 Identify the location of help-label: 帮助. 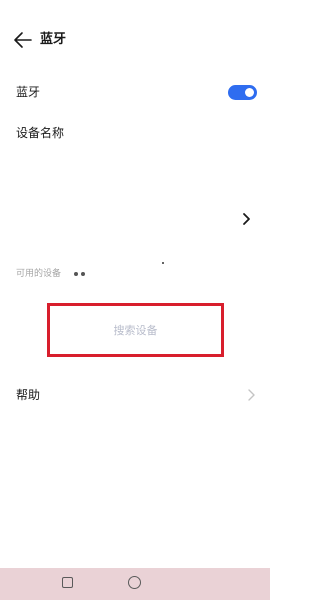
(28, 395).